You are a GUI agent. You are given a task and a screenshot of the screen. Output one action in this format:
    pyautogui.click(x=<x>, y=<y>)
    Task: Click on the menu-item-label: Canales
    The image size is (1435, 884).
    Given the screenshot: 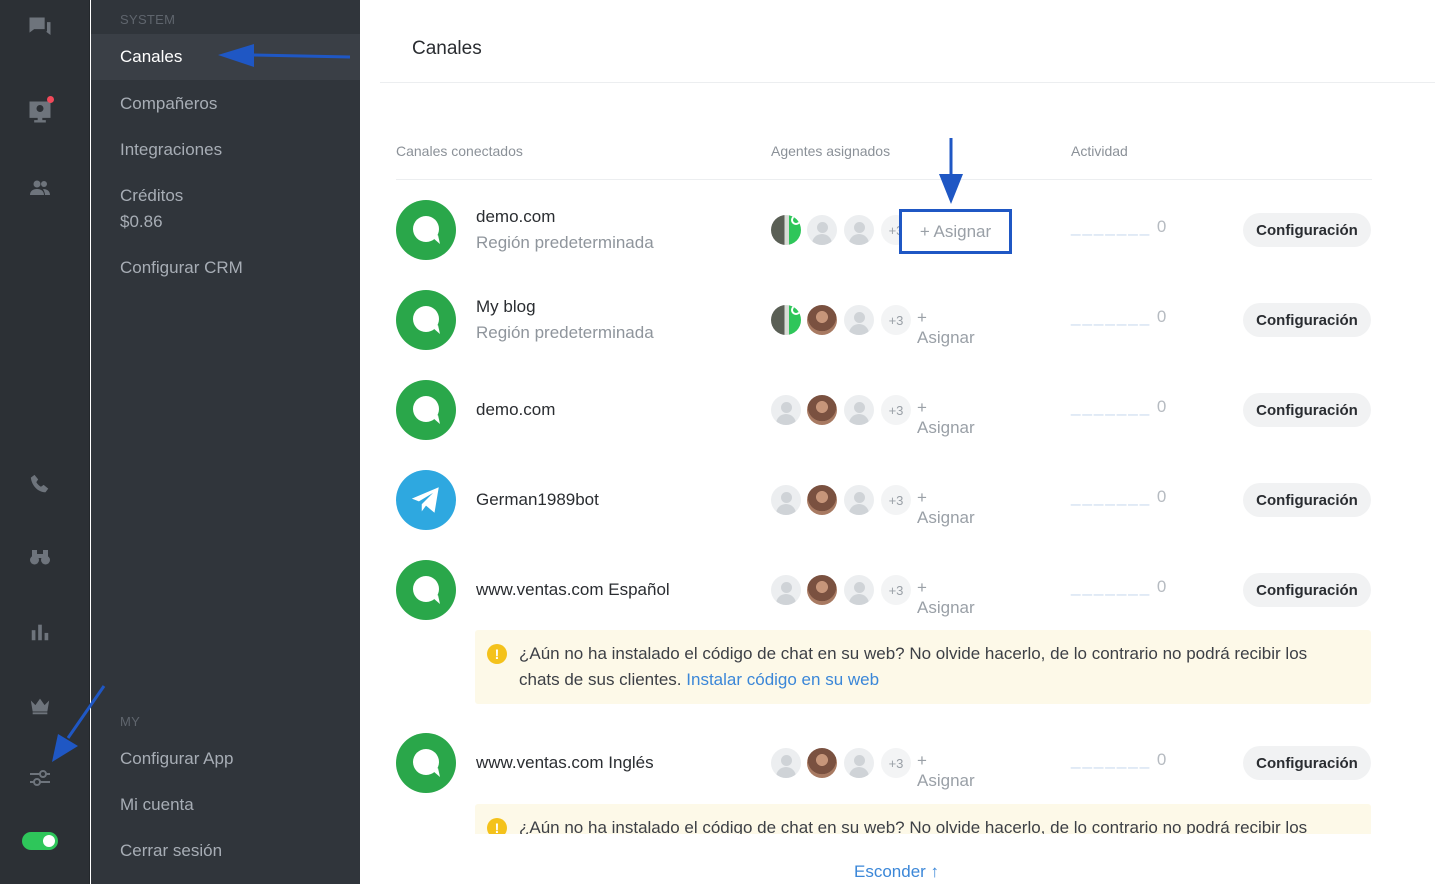 What is the action you would take?
    pyautogui.click(x=151, y=56)
    